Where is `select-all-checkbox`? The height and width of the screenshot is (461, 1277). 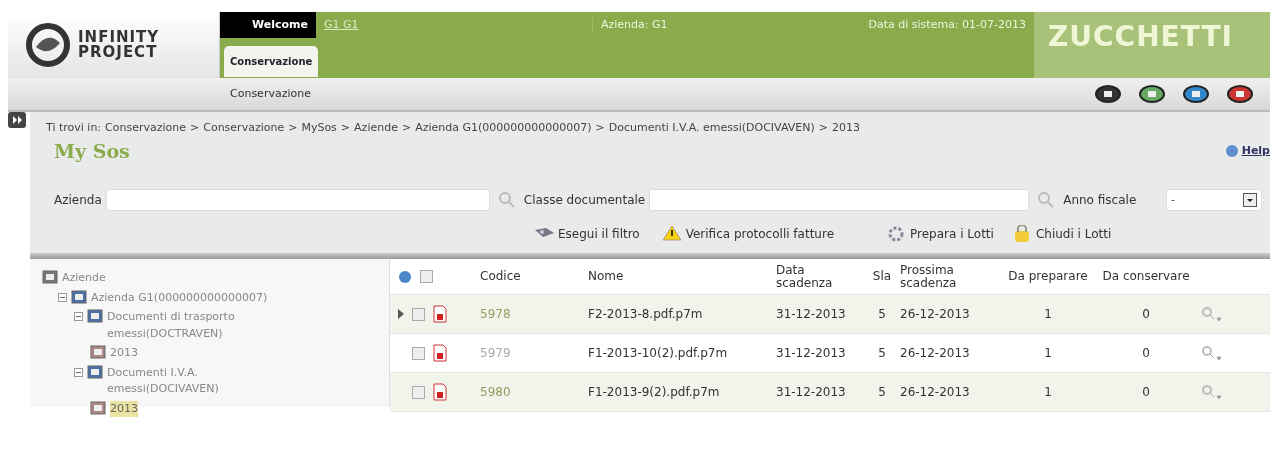 select-all-checkbox is located at coordinates (426, 276).